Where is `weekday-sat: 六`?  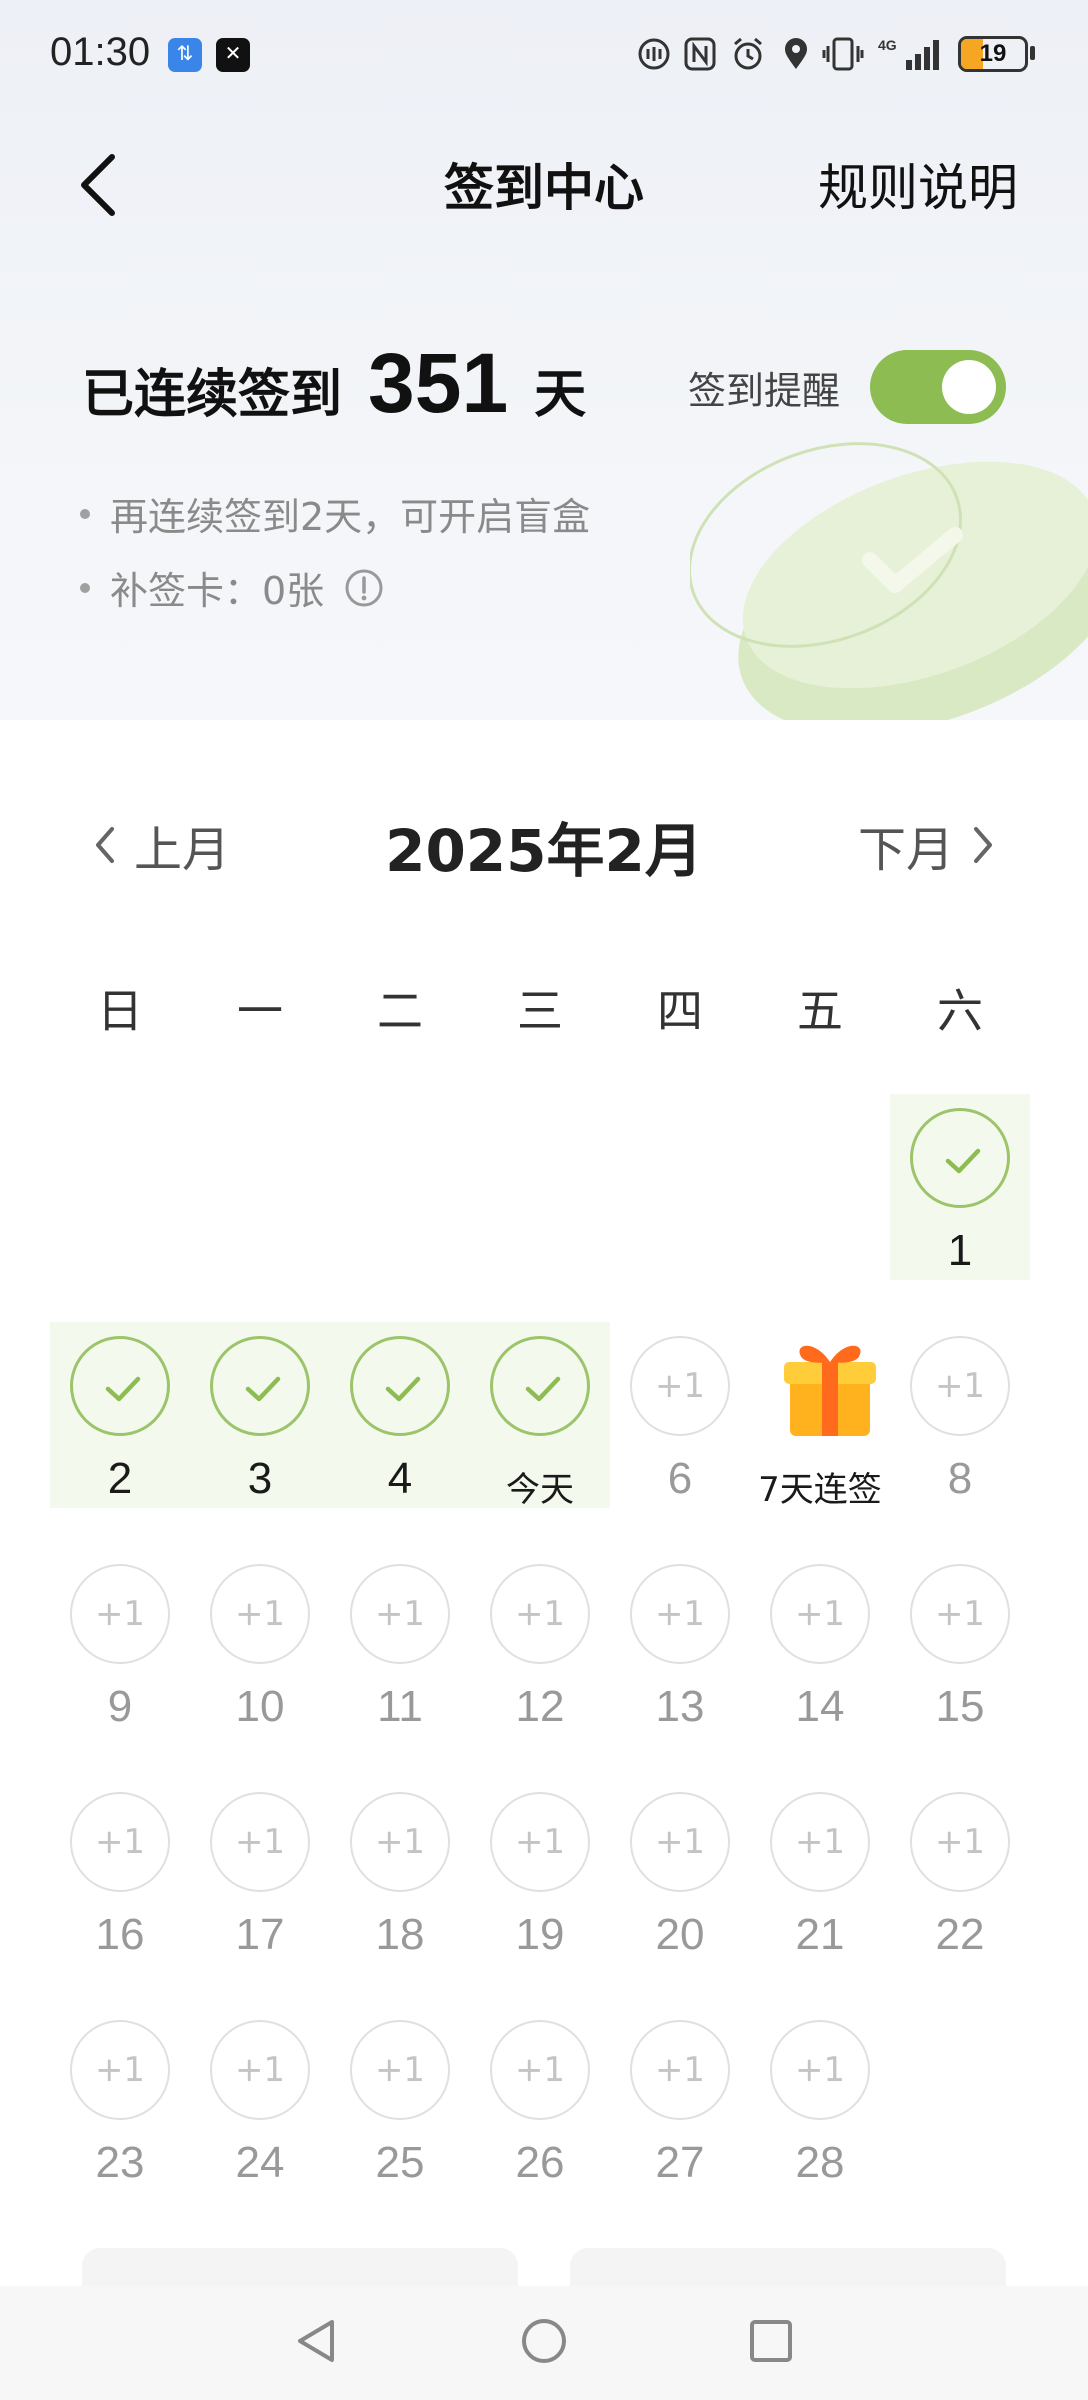 weekday-sat: 六 is located at coordinates (960, 1011).